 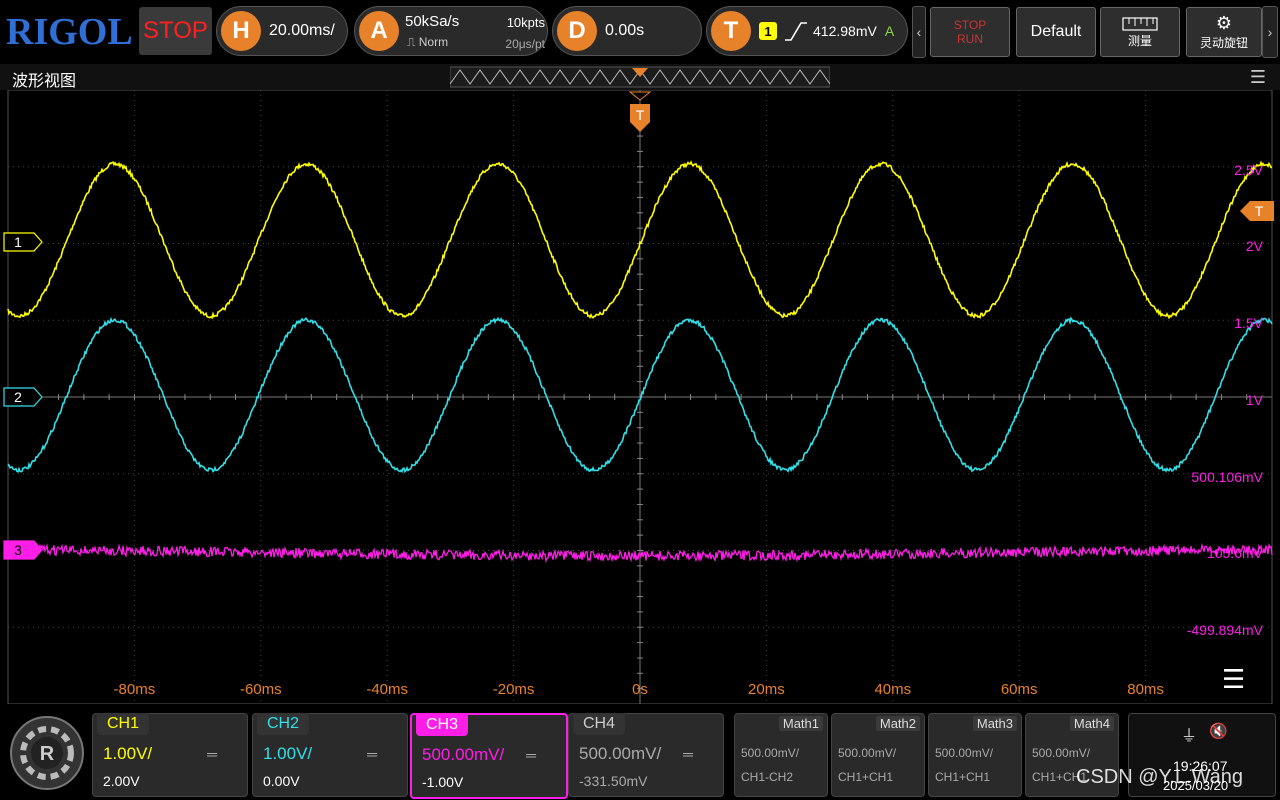 What do you see at coordinates (1233, 679) in the screenshot?
I see `navigation-icon: ☰` at bounding box center [1233, 679].